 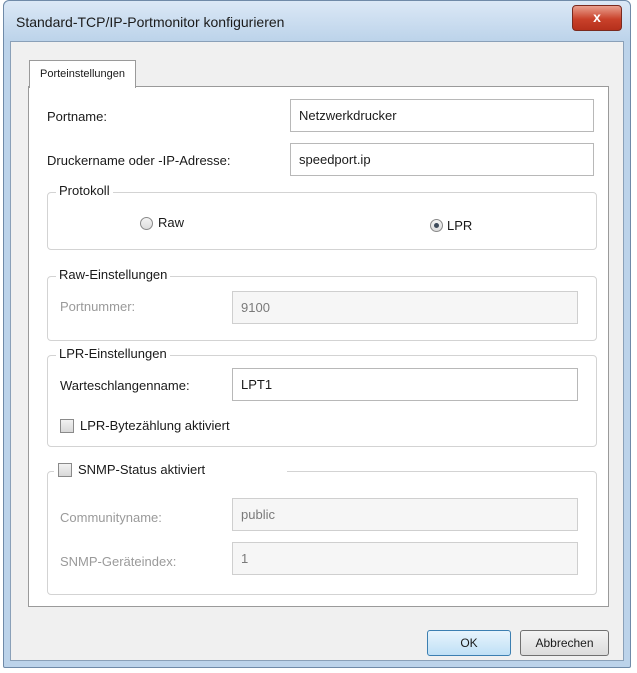 I want to click on cancel-button: Abbrechen, so click(x=564, y=643).